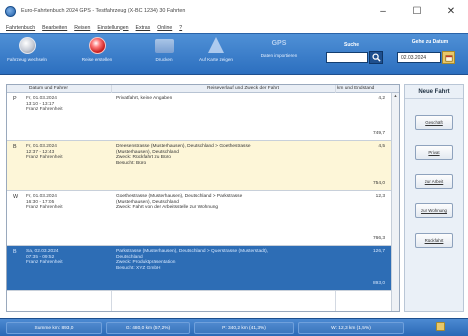 Image resolution: width=468 pixels, height=336 pixels. I want to click on menu-online: Online, so click(164, 28).